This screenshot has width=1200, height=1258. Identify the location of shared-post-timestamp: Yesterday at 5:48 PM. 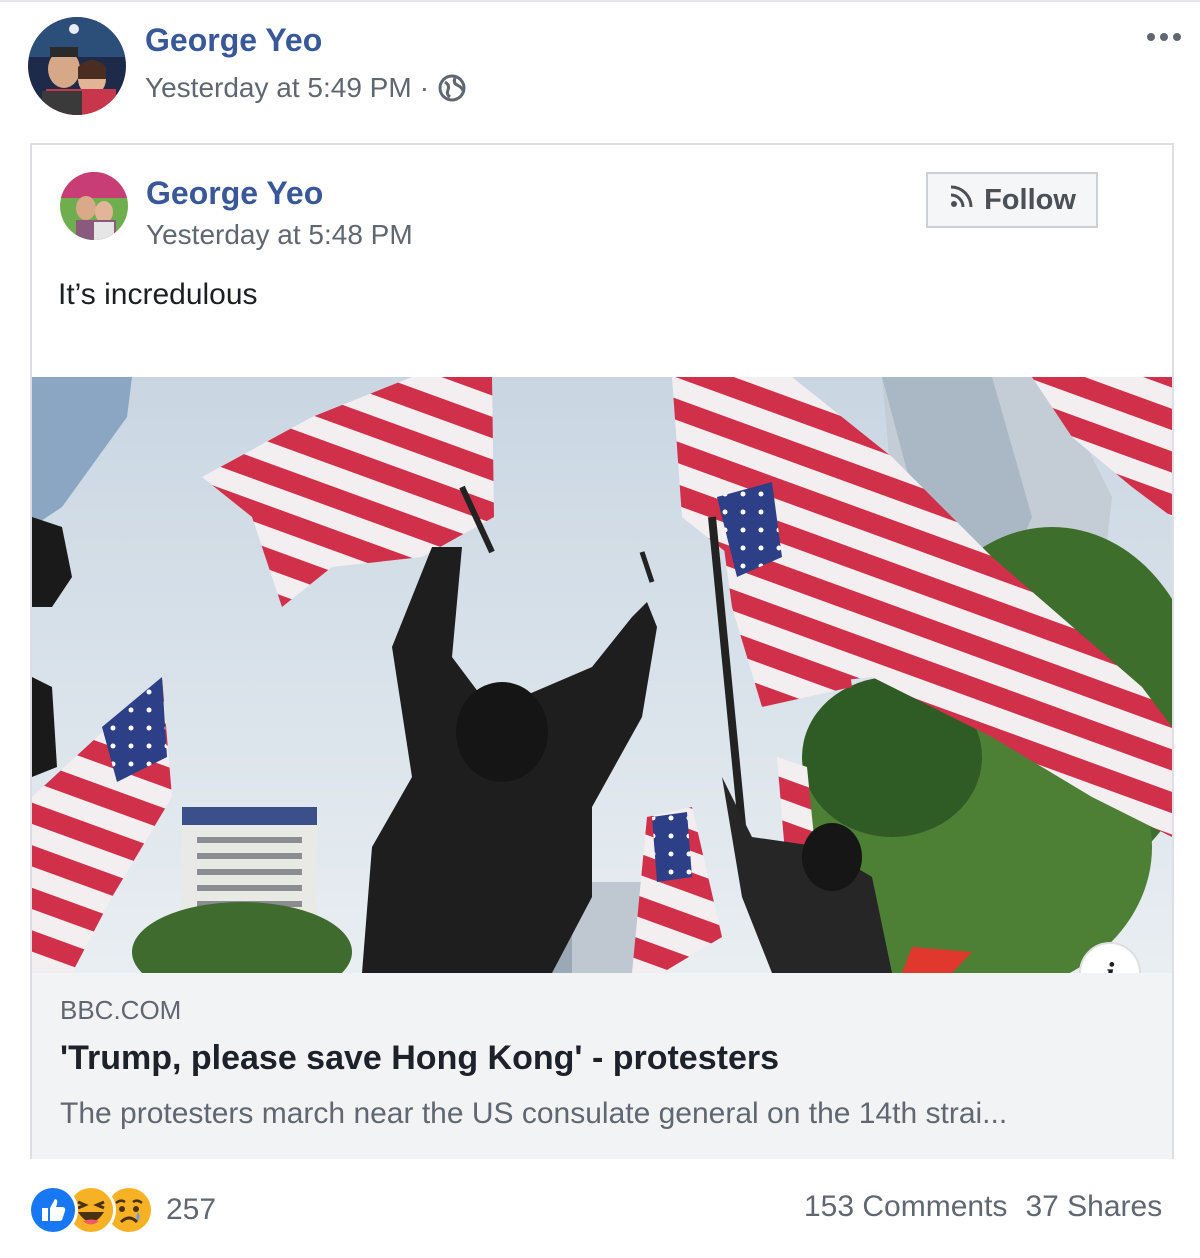
(279, 235).